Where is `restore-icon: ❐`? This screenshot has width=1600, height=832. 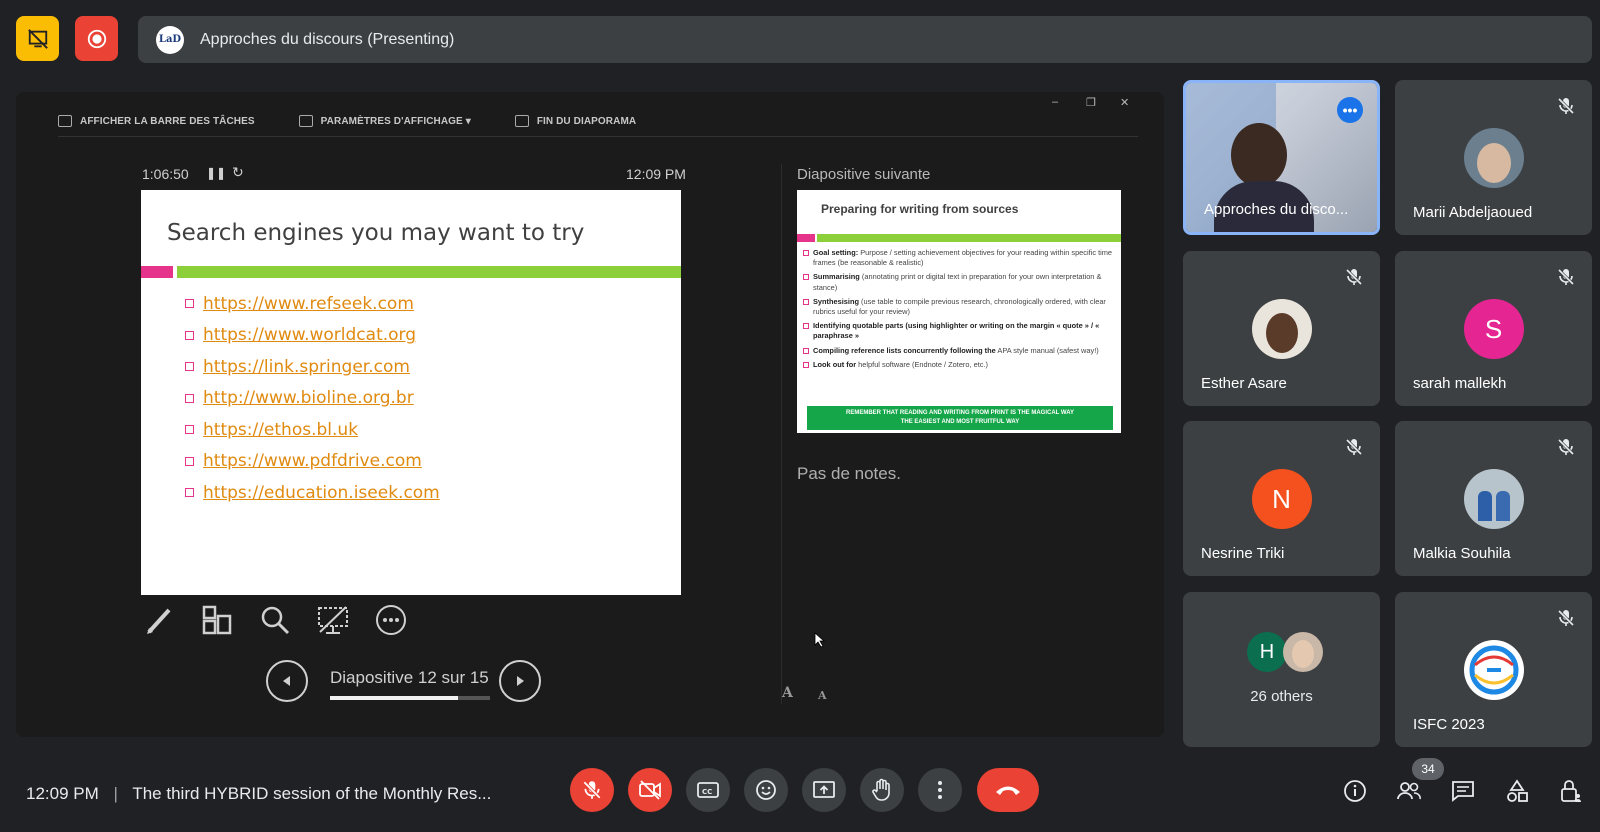
restore-icon: ❐ is located at coordinates (1091, 102).